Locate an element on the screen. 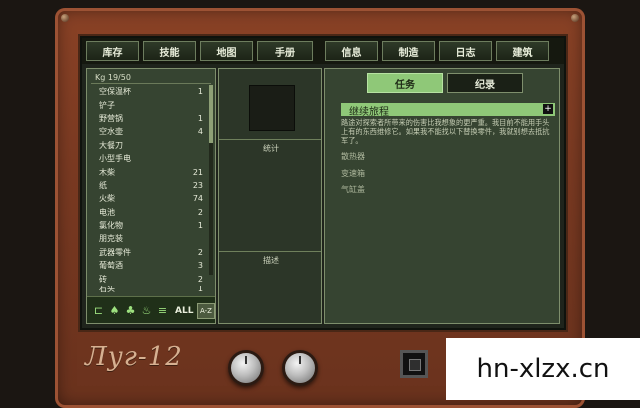 The height and width of the screenshot is (408, 640). description-label: 描述 is located at coordinates (271, 260).